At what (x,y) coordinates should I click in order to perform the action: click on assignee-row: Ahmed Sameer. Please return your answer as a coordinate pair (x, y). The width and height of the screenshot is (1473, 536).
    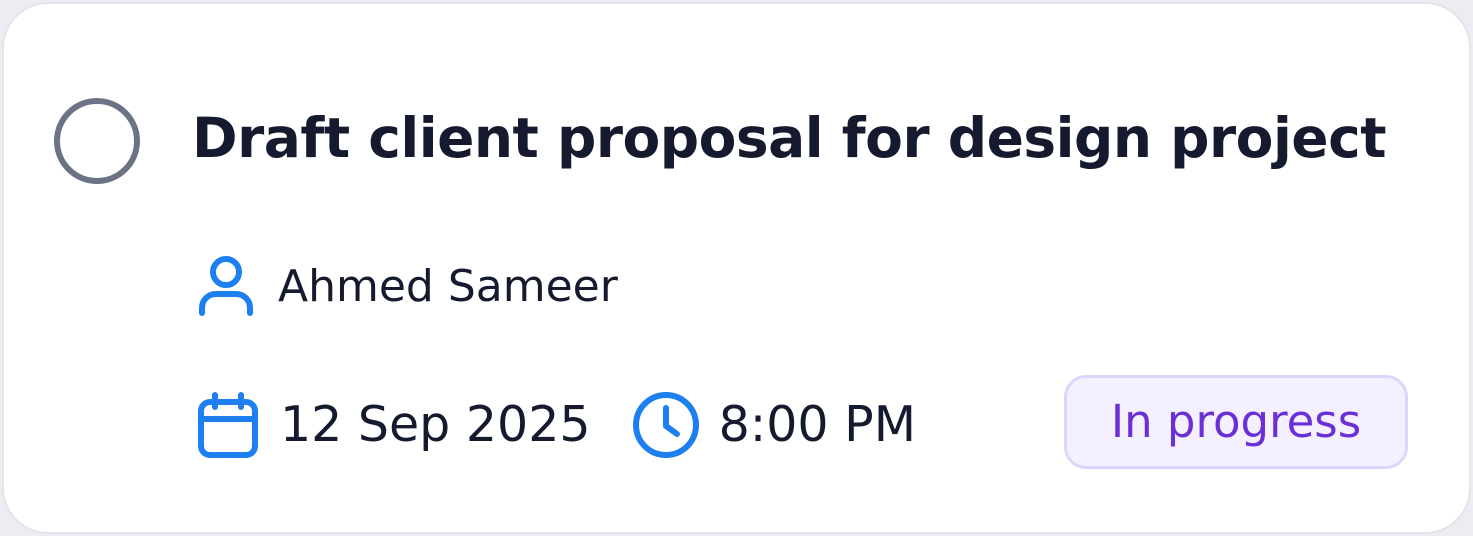
    Looking at the image, I should click on (407, 287).